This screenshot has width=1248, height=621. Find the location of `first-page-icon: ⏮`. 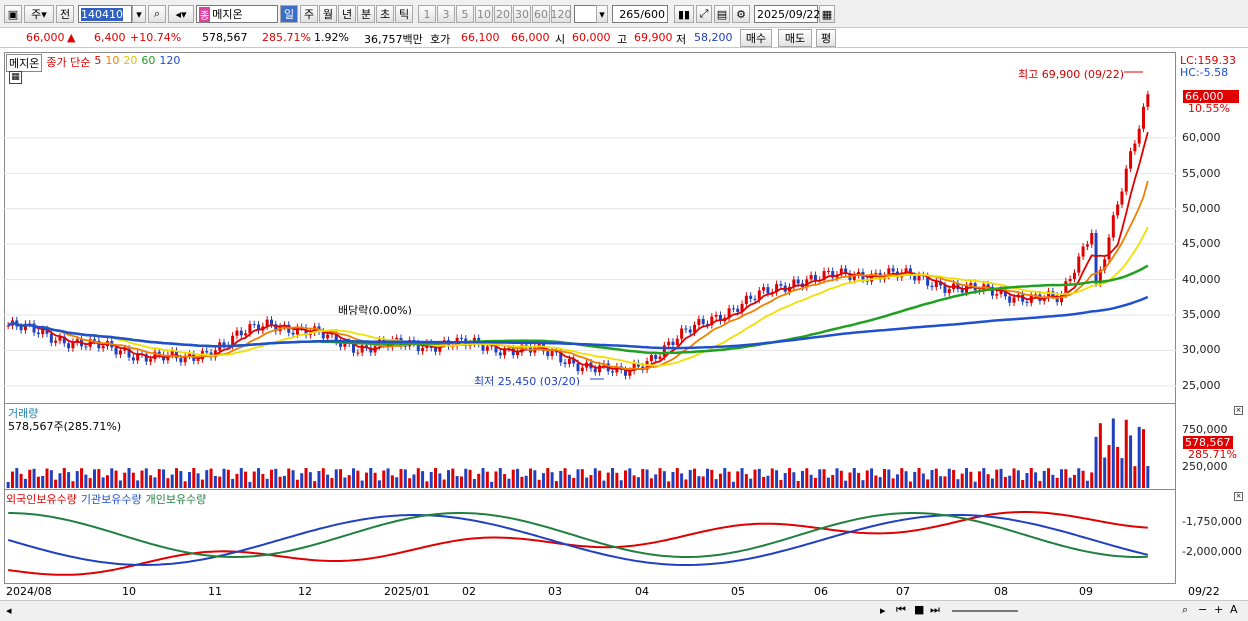

first-page-icon: ⏮ is located at coordinates (901, 610).